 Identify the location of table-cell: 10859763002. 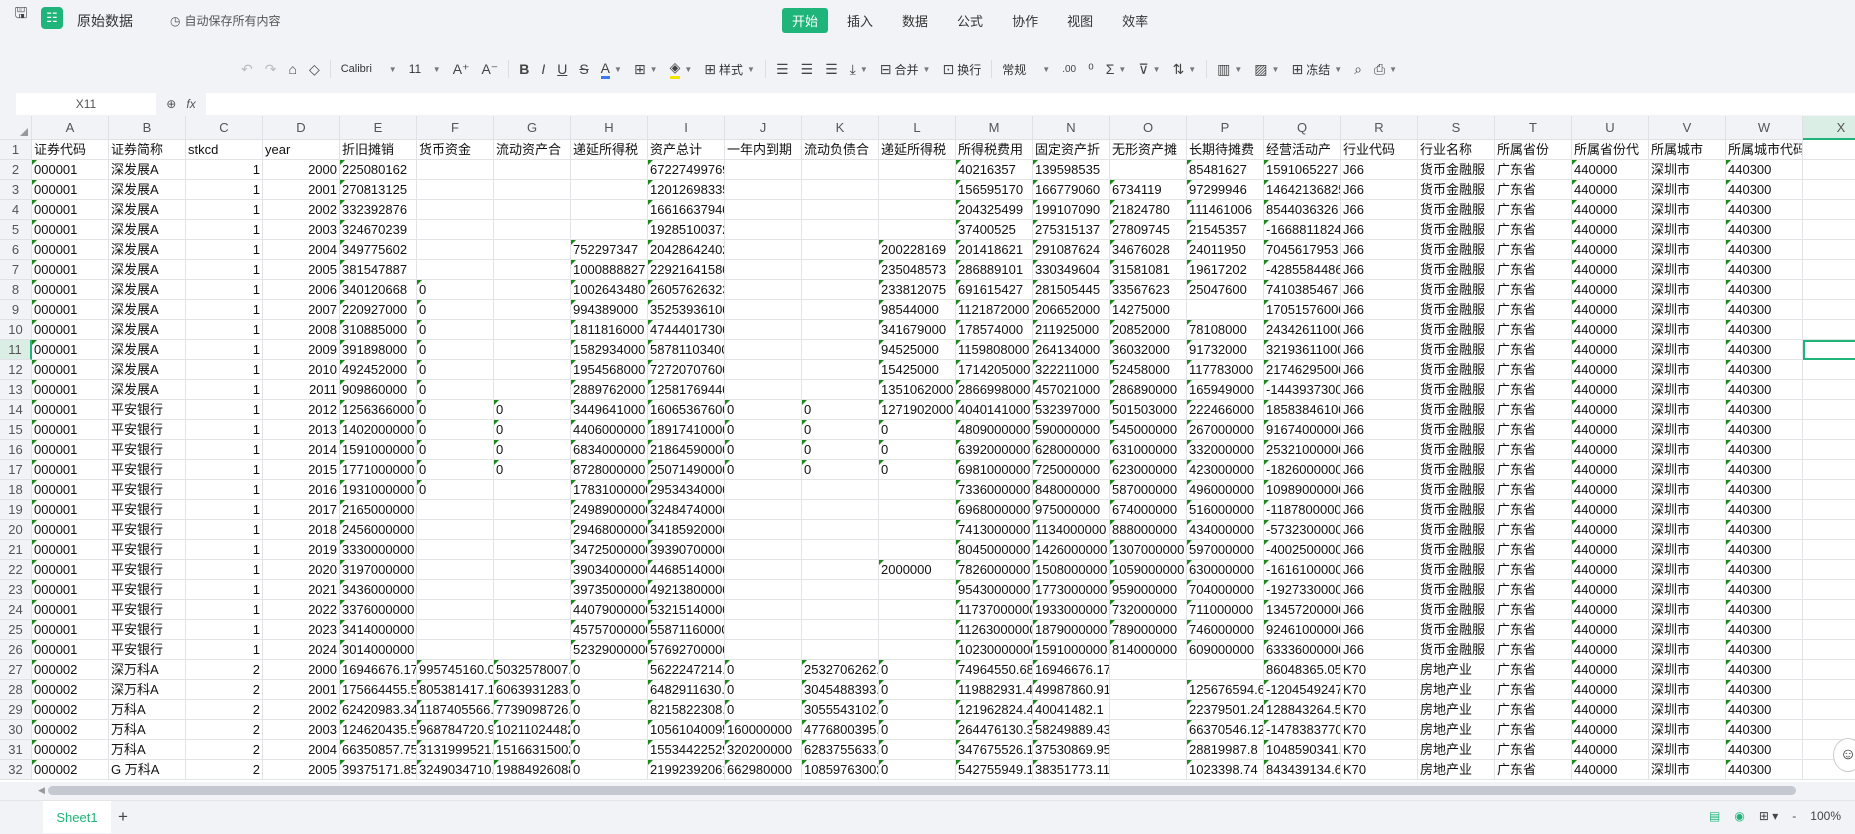
(840, 770).